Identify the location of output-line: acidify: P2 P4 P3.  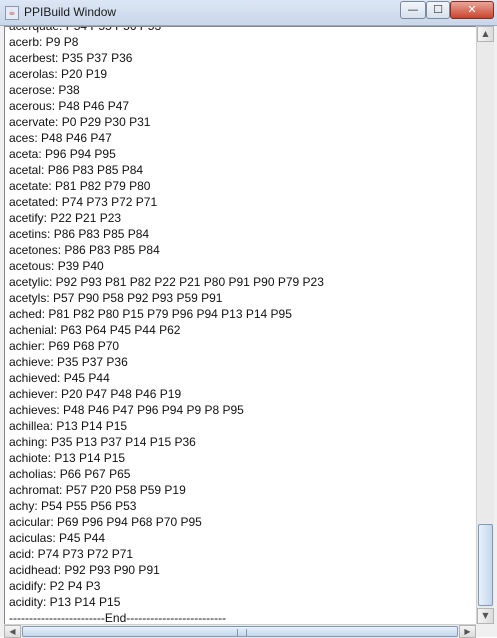
(55, 586).